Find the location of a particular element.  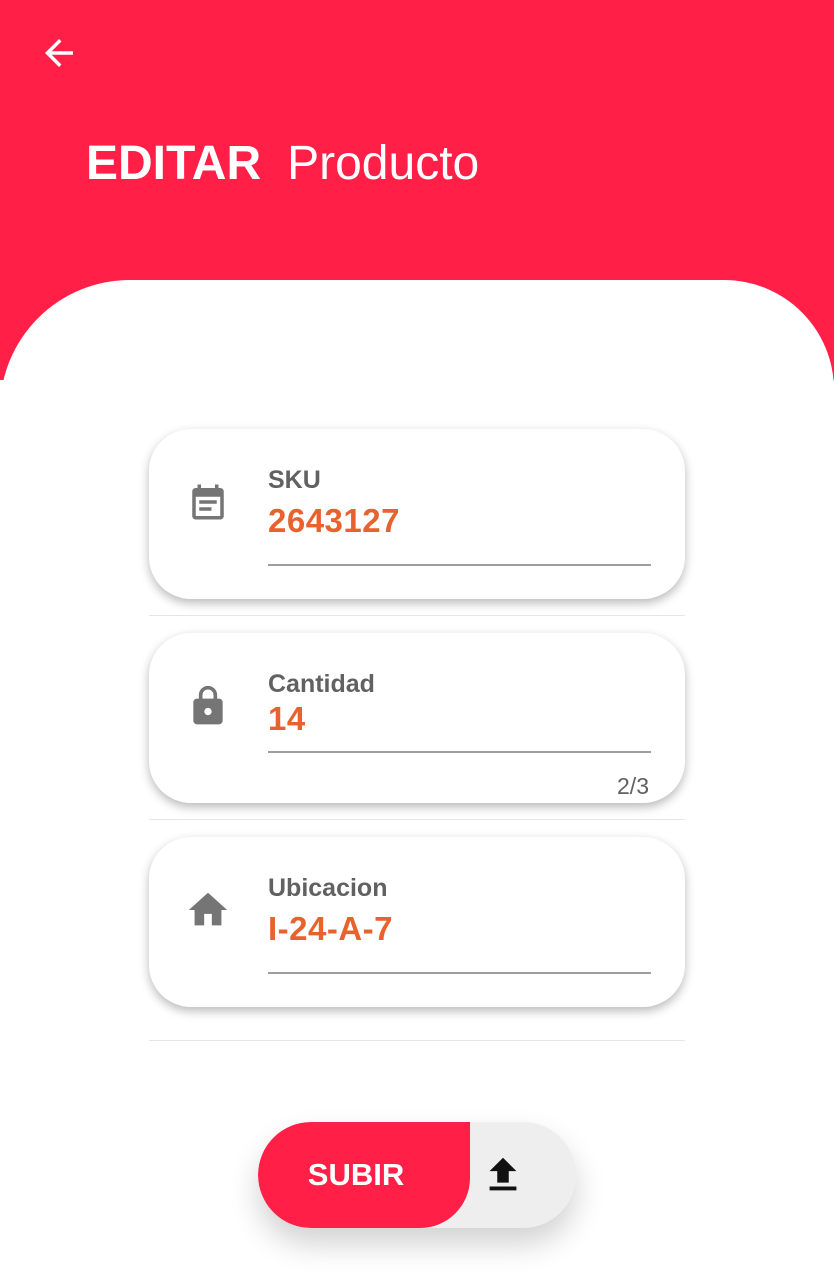

cantidad-field-card: Cantidad 14 2/3 is located at coordinates (417, 718).